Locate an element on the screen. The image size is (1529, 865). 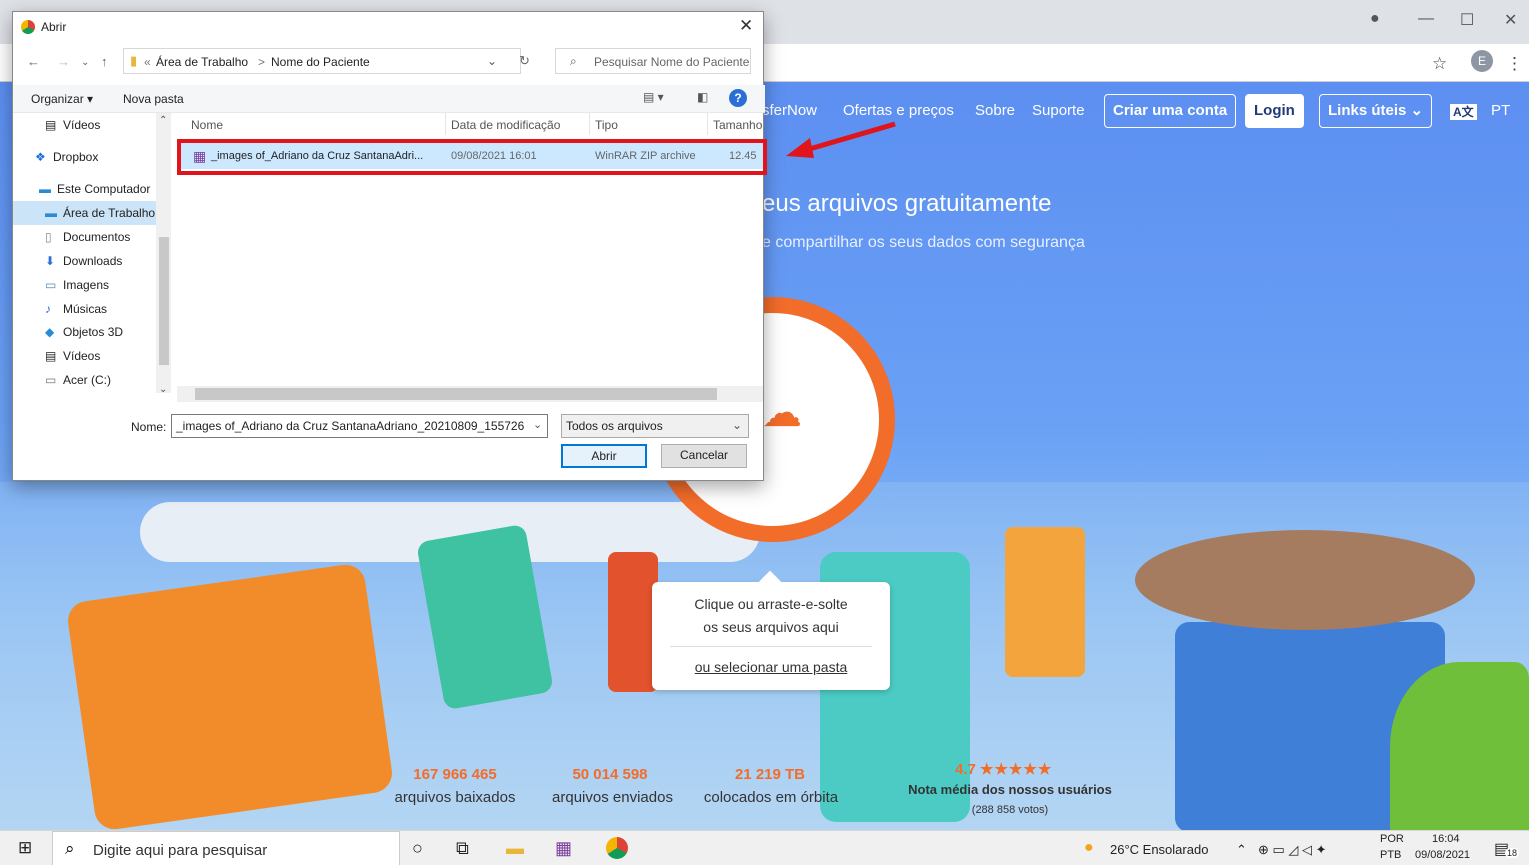
stat-downloaded-label: arquivos baixados is located at coordinates (455, 797).